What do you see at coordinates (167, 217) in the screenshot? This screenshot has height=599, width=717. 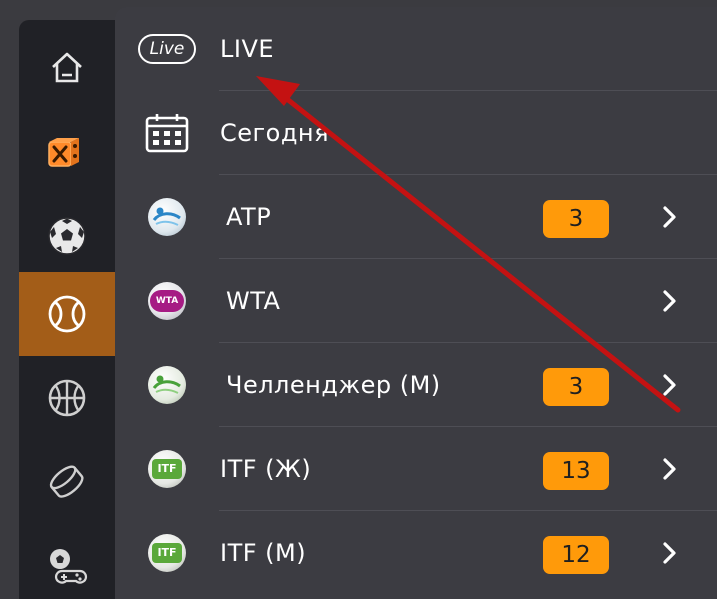 I see `atp-logo-icon` at bounding box center [167, 217].